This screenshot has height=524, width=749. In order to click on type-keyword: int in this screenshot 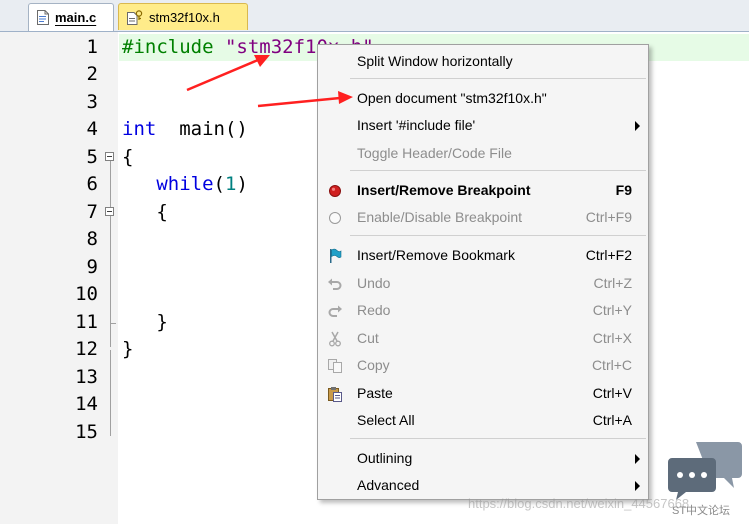, I will do `click(139, 129)`.